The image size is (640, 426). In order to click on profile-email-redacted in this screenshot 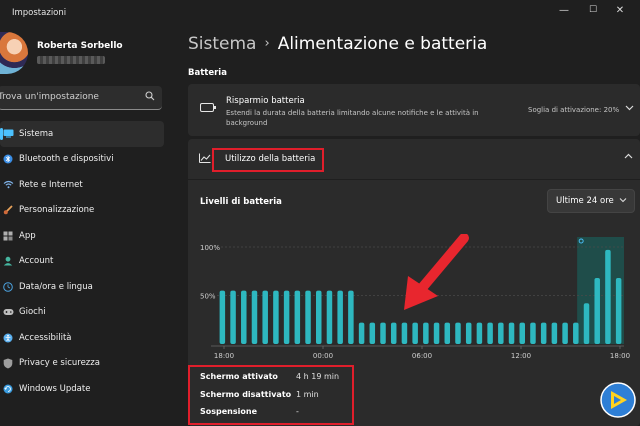, I will do `click(71, 60)`.